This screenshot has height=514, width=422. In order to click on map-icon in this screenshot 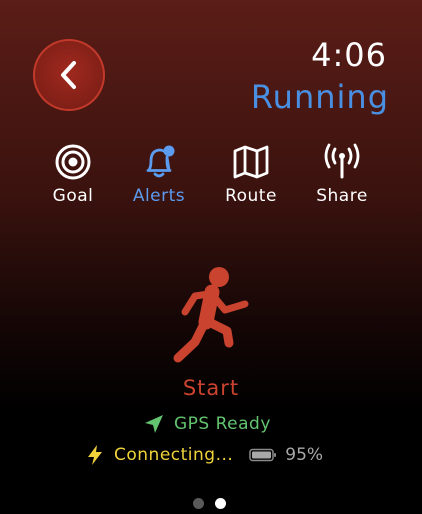, I will do `click(251, 163)`.